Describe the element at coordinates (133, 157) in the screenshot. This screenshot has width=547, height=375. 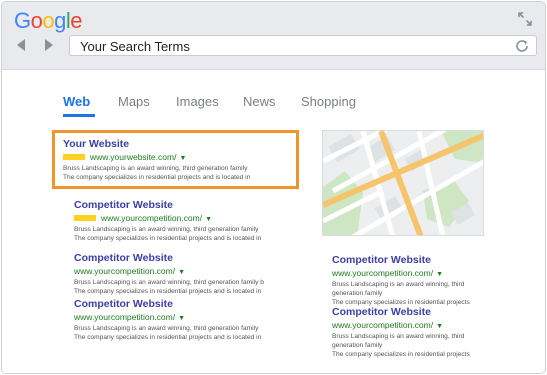
I see `featured-url-text: www.yourwebsite.com/` at that location.